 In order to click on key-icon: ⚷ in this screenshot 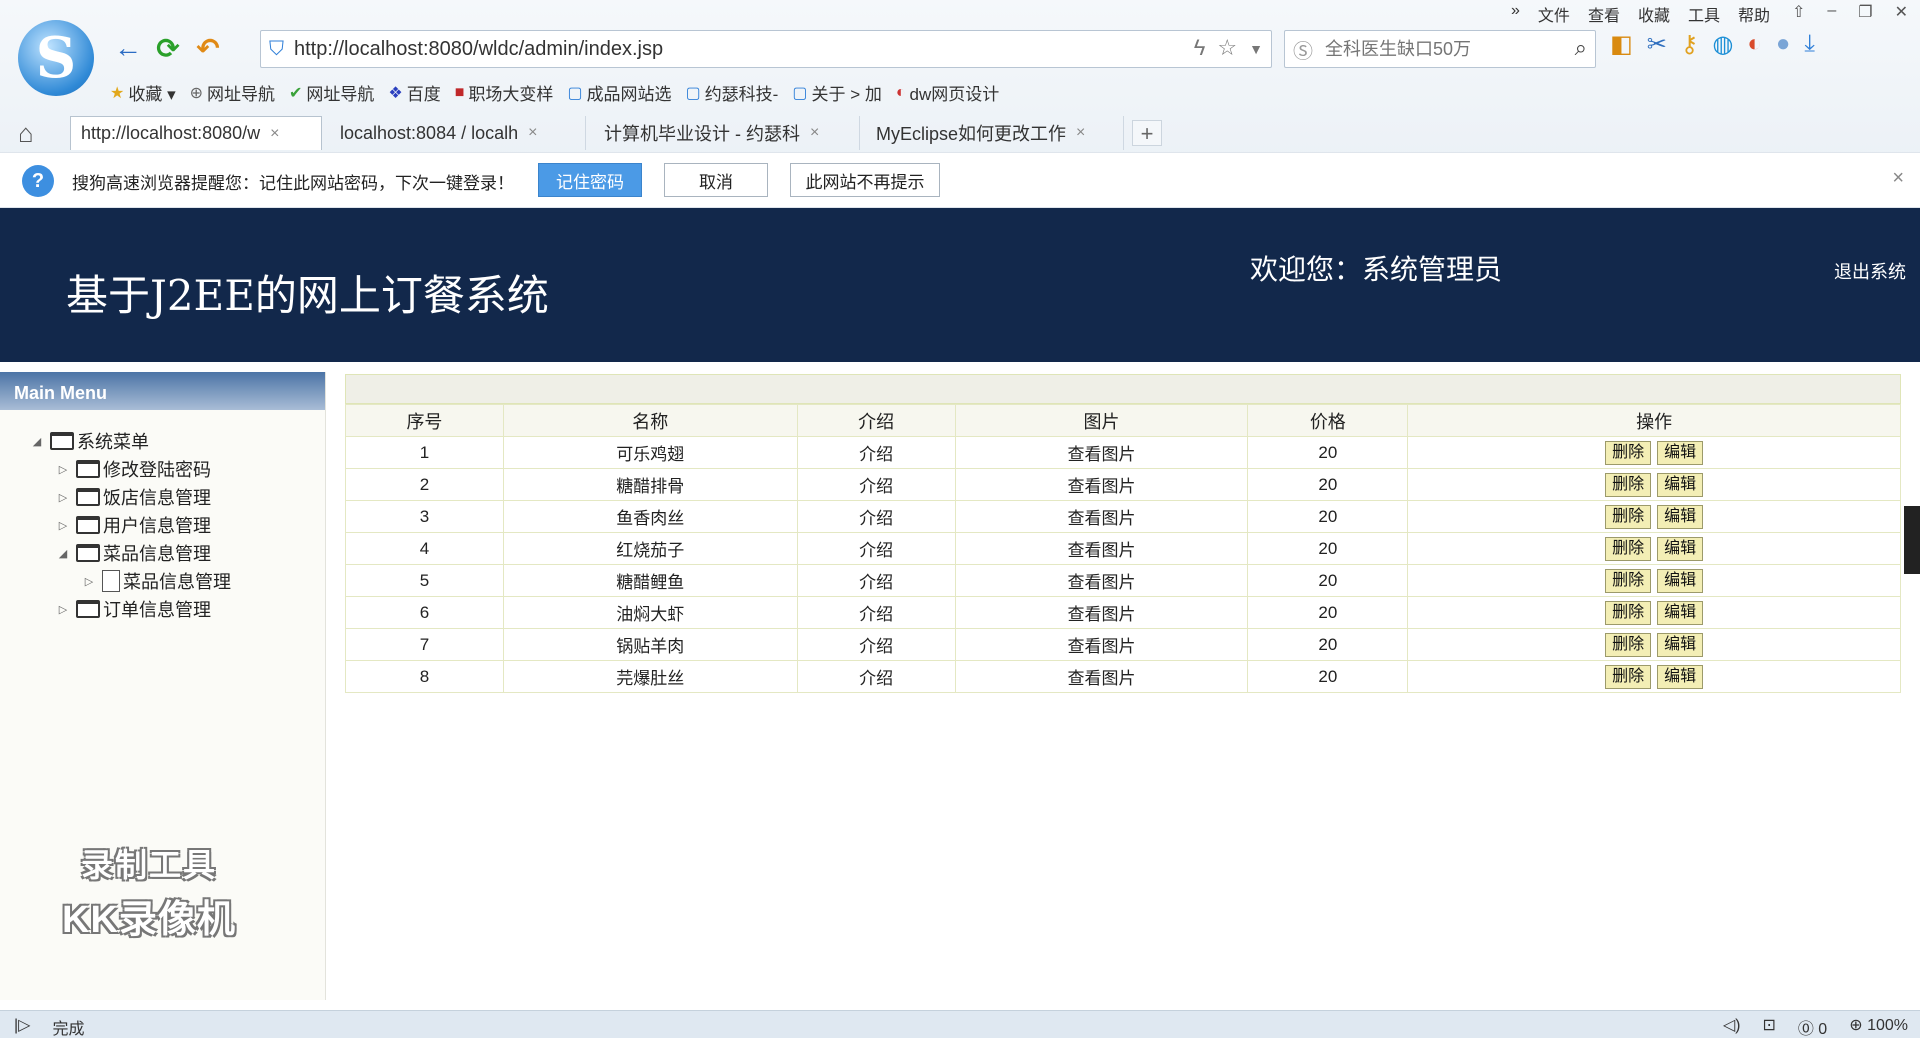, I will do `click(1690, 44)`.